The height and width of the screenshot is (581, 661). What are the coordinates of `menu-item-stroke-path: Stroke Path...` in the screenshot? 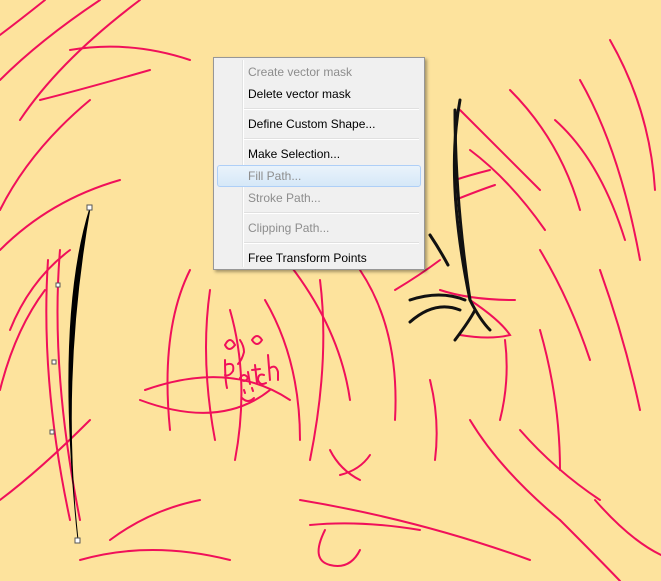 It's located at (319, 198).